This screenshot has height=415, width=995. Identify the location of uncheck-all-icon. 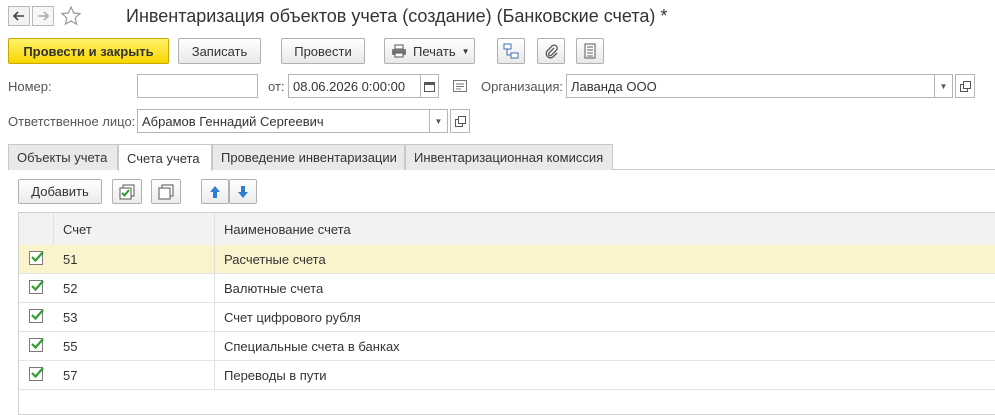
(166, 191).